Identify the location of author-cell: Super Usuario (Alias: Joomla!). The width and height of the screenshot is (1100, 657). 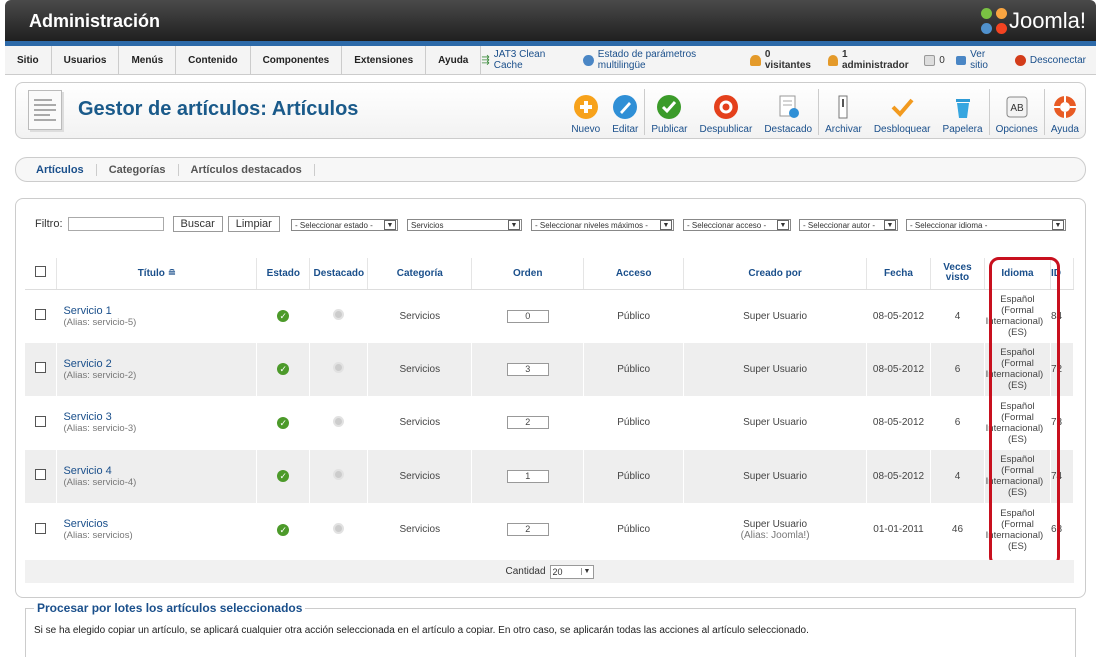
(775, 530).